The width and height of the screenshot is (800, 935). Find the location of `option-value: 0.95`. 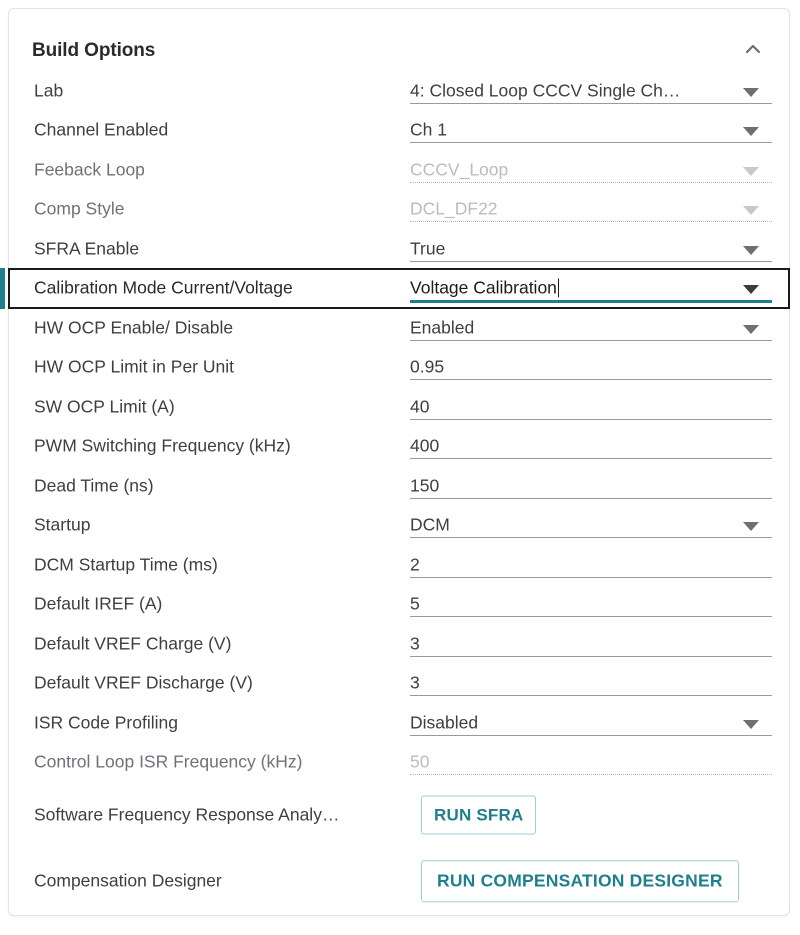

option-value: 0.95 is located at coordinates (427, 367).